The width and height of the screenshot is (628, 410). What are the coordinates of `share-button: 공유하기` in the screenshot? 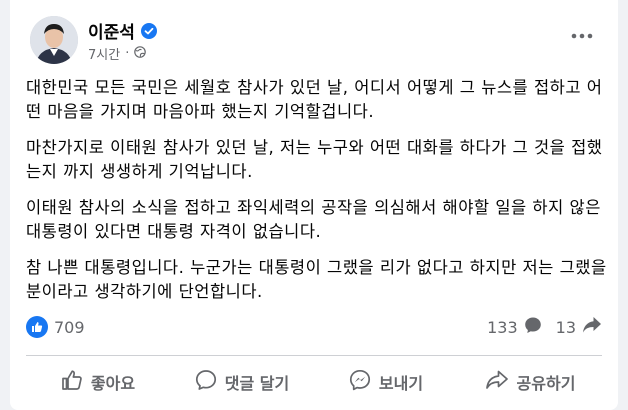 It's located at (530, 382).